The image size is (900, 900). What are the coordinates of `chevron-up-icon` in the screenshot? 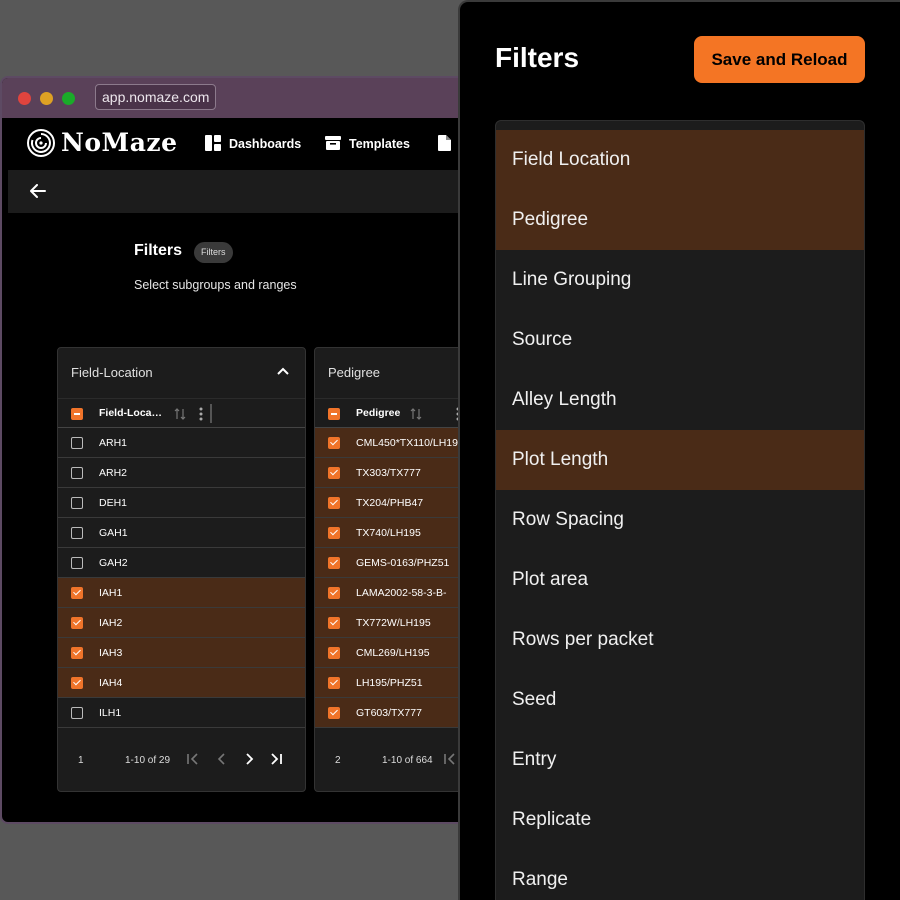 It's located at (283, 371).